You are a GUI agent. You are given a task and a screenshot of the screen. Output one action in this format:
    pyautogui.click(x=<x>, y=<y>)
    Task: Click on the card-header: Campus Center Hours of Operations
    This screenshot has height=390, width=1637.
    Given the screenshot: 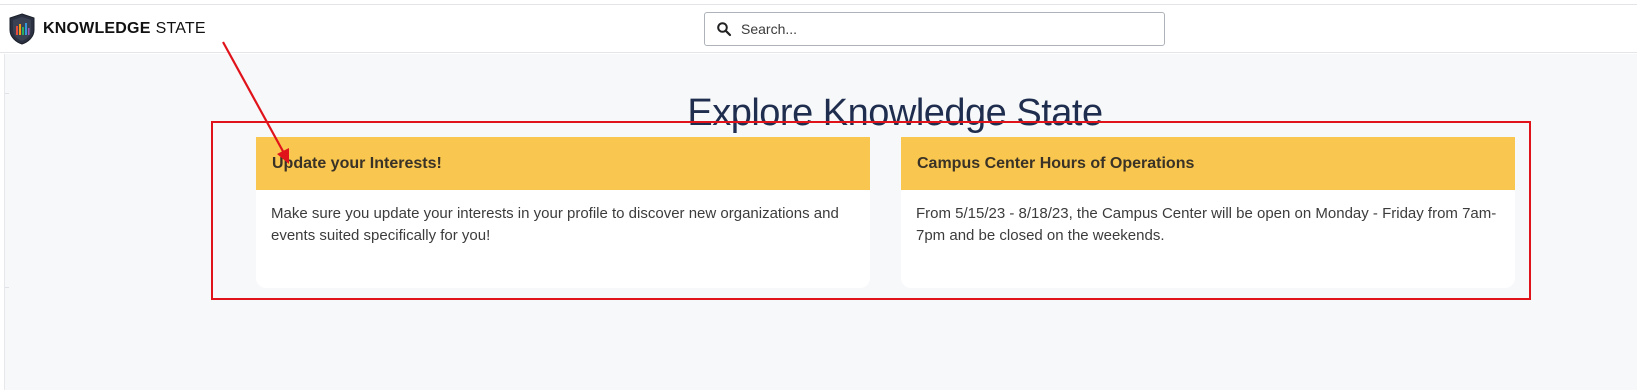 What is the action you would take?
    pyautogui.click(x=1208, y=163)
    